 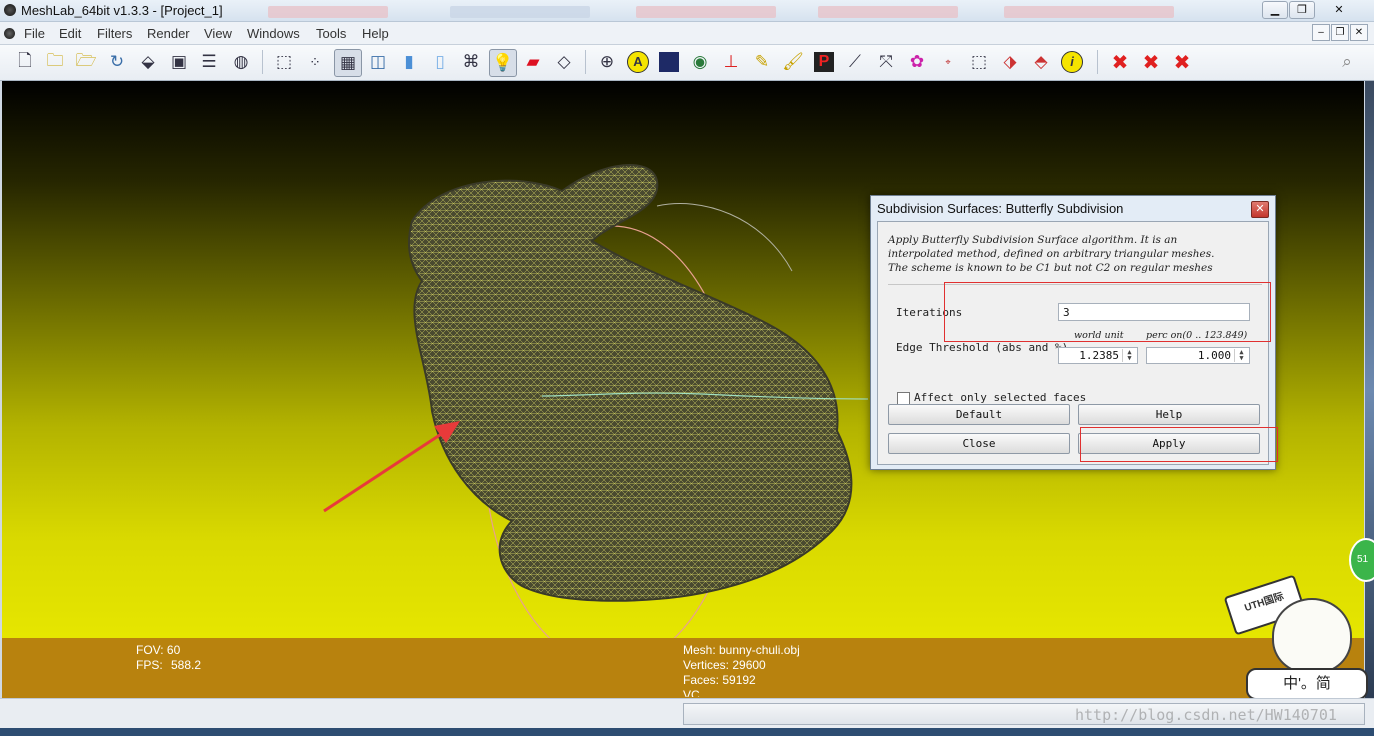 I want to click on window-titlebar: MeshLab_64bit v1.3.3 - [Project_1] ▁ ❐ ✕, so click(x=687, y=11).